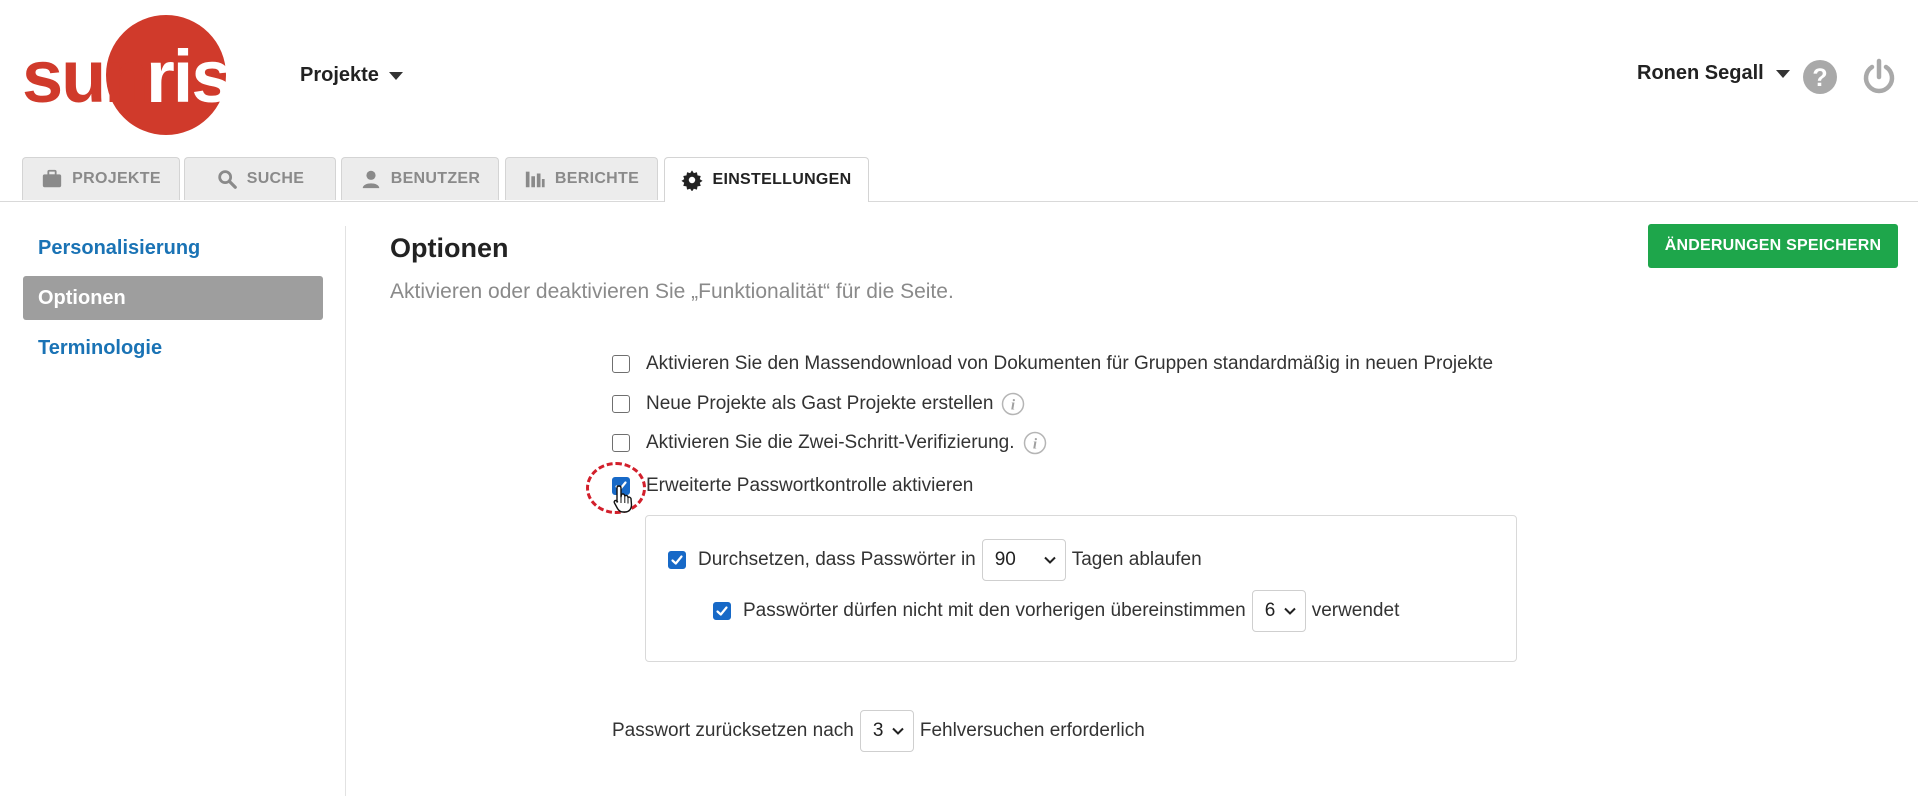 This screenshot has height=796, width=1918. What do you see at coordinates (370, 179) in the screenshot?
I see `user-icon` at bounding box center [370, 179].